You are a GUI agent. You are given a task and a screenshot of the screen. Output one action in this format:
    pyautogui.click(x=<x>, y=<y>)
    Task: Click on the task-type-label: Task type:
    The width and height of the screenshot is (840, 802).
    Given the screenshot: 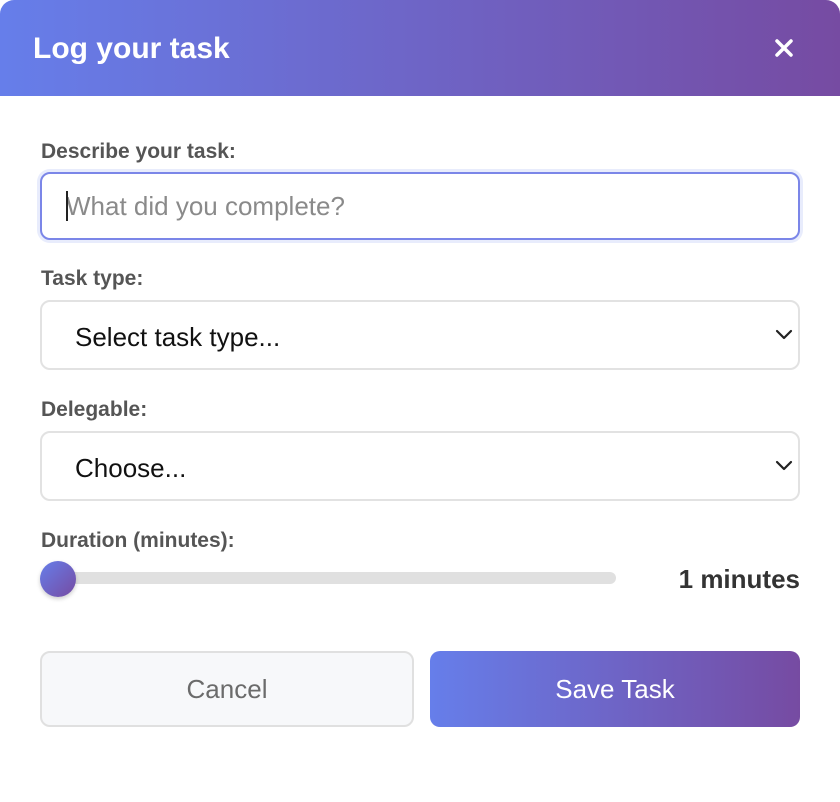 What is the action you would take?
    pyautogui.click(x=92, y=278)
    